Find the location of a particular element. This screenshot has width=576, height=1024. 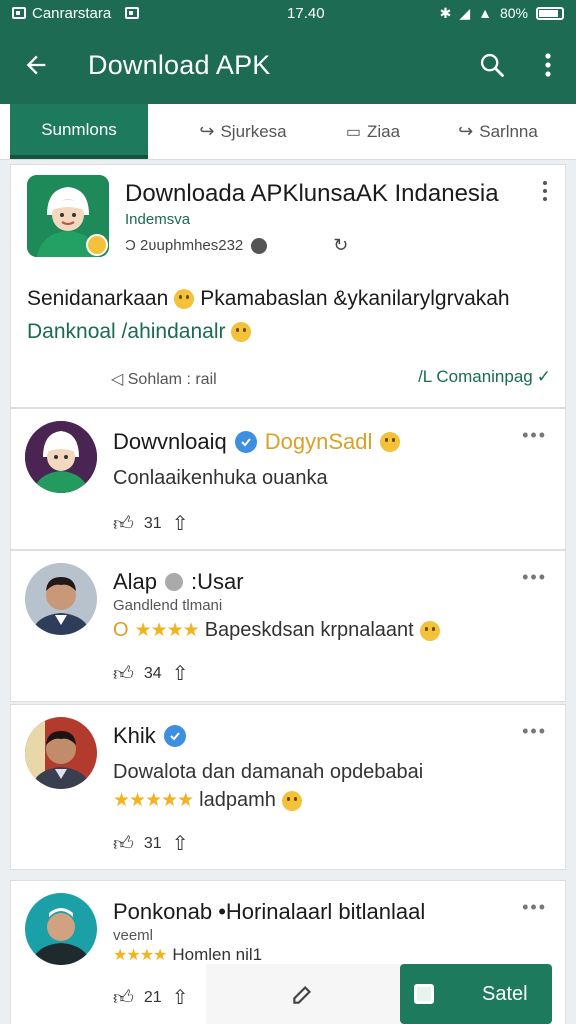

back-arrow-icon is located at coordinates (36, 65).